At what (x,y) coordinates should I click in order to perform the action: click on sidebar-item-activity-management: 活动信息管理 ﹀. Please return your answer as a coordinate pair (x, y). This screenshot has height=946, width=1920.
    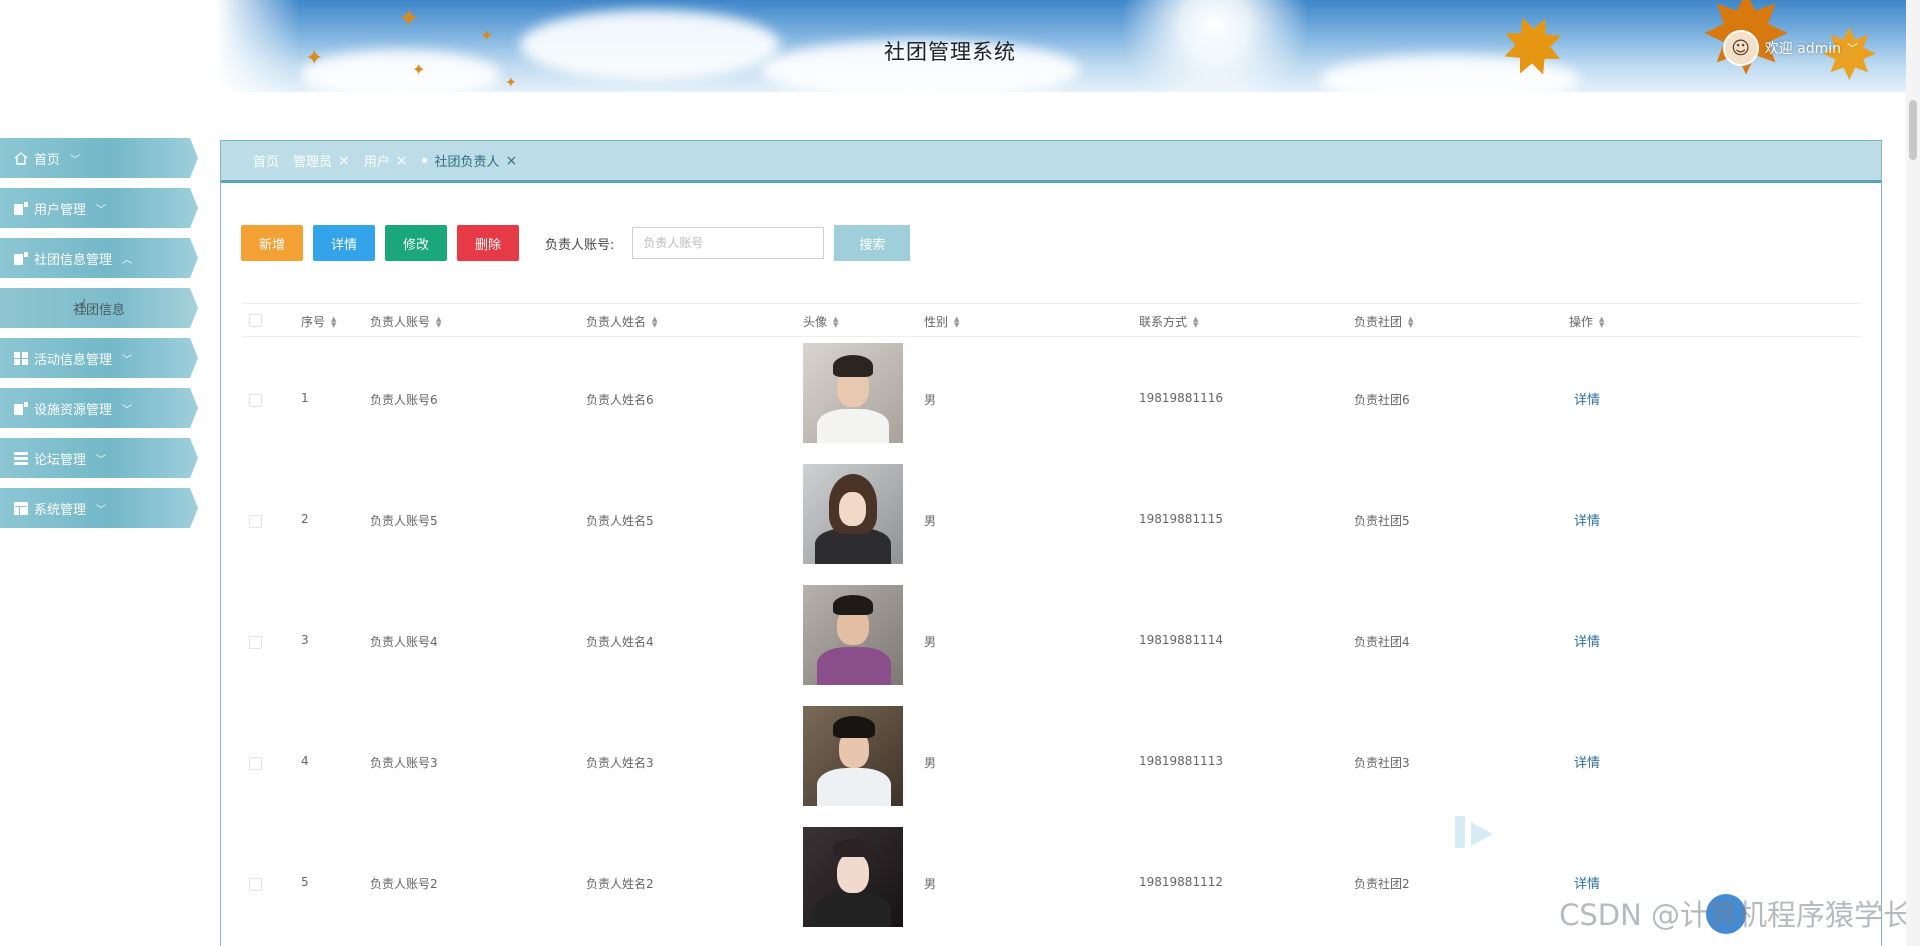
    Looking at the image, I should click on (99, 358).